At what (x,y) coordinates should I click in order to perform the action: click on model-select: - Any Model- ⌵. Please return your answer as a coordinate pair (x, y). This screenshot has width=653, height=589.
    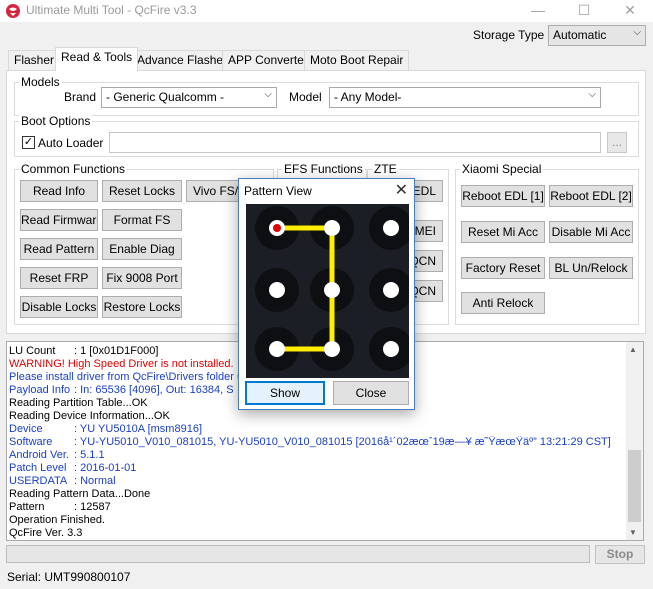
    Looking at the image, I should click on (465, 97).